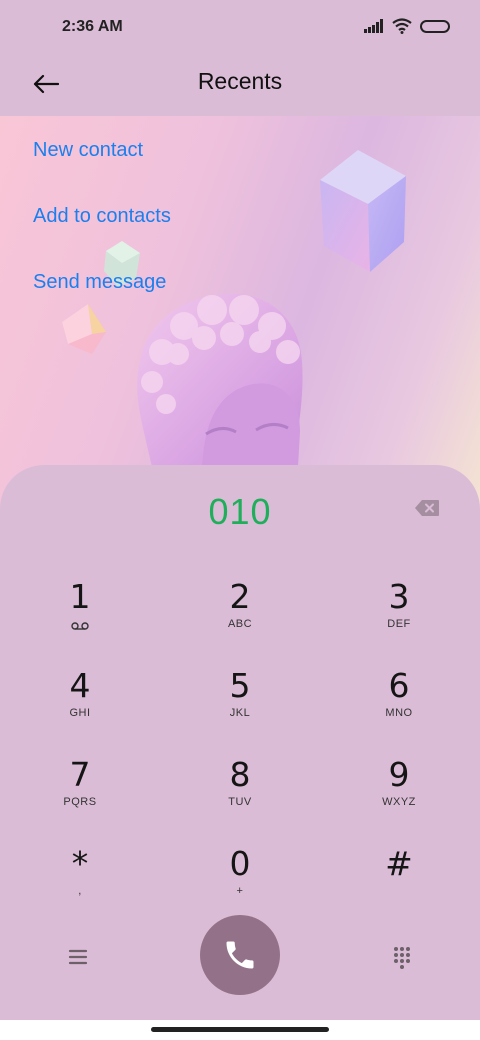 The height and width of the screenshot is (1040, 480). Describe the element at coordinates (102, 303) in the screenshot. I see `send-message-link: Send message` at that location.